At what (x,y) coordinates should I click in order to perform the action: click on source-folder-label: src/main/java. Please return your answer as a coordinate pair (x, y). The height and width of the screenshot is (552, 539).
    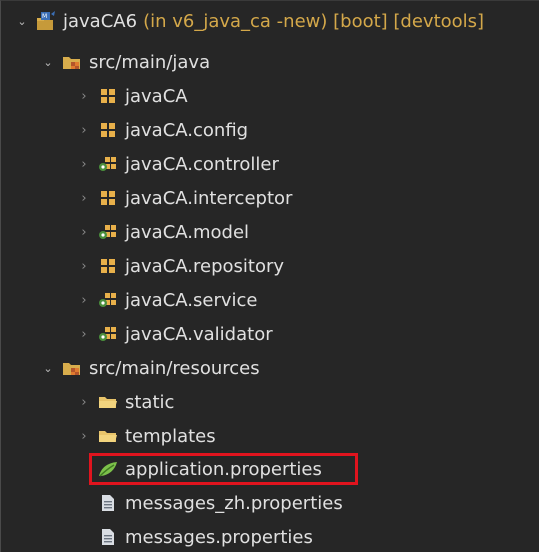
    Looking at the image, I should click on (150, 62).